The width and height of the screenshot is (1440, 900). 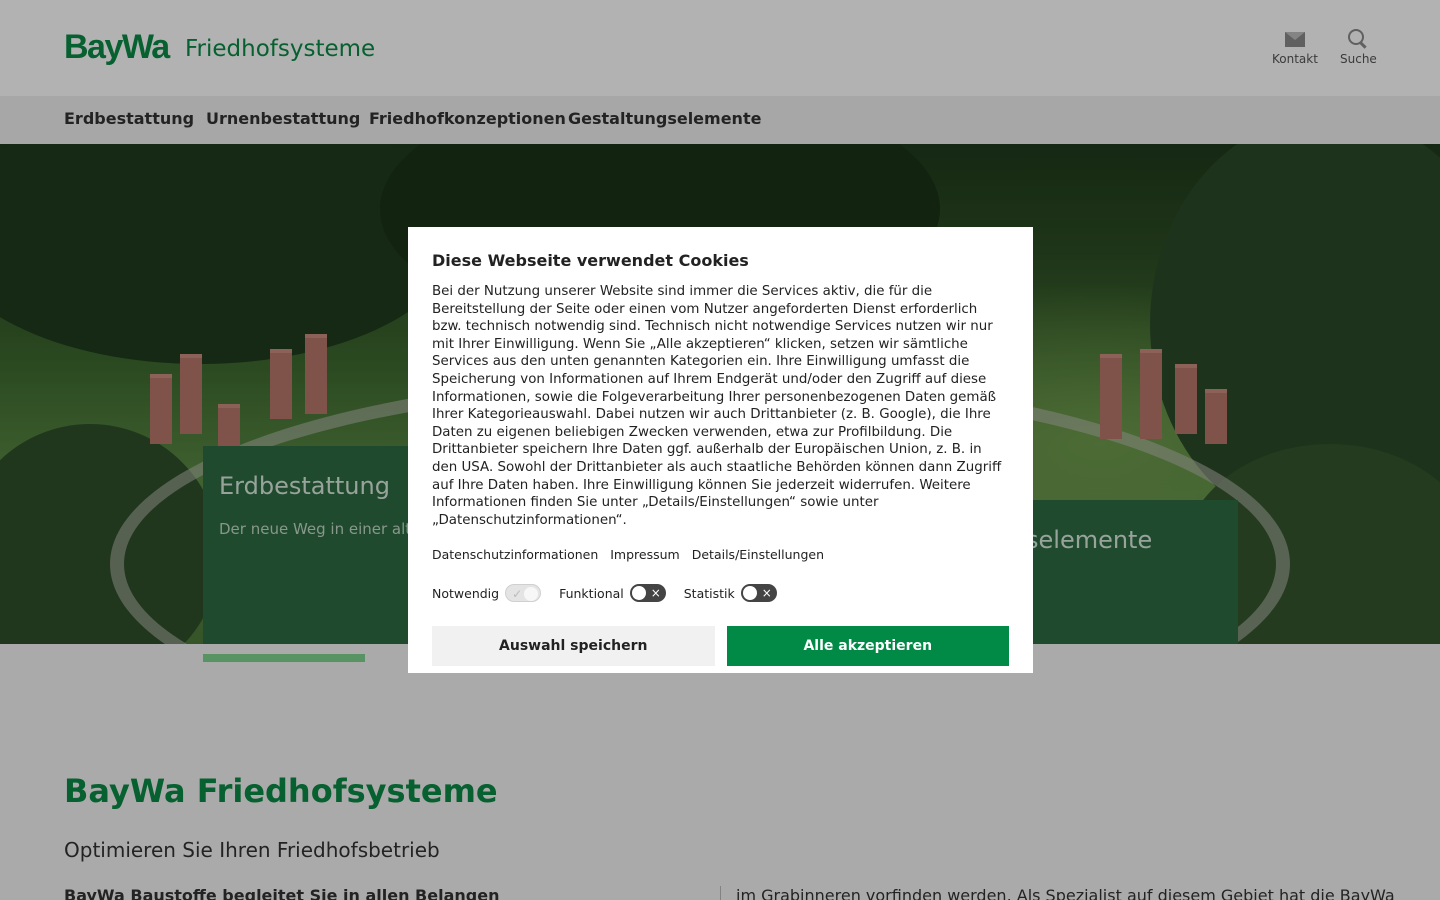 I want to click on impressum-link: Impressum, so click(x=644, y=554).